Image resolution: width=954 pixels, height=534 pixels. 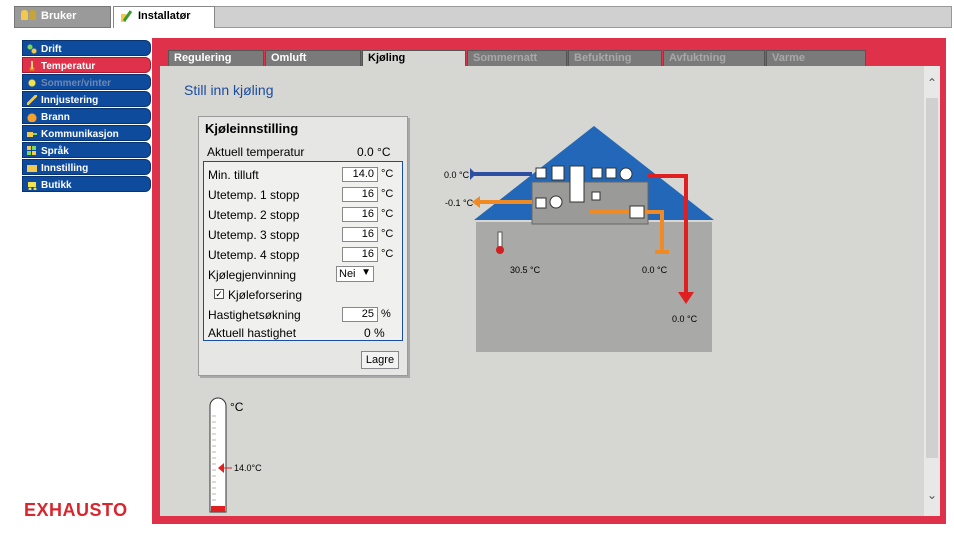 I want to click on sidebar-item-label: Sommer/vinter, so click(x=76, y=83).